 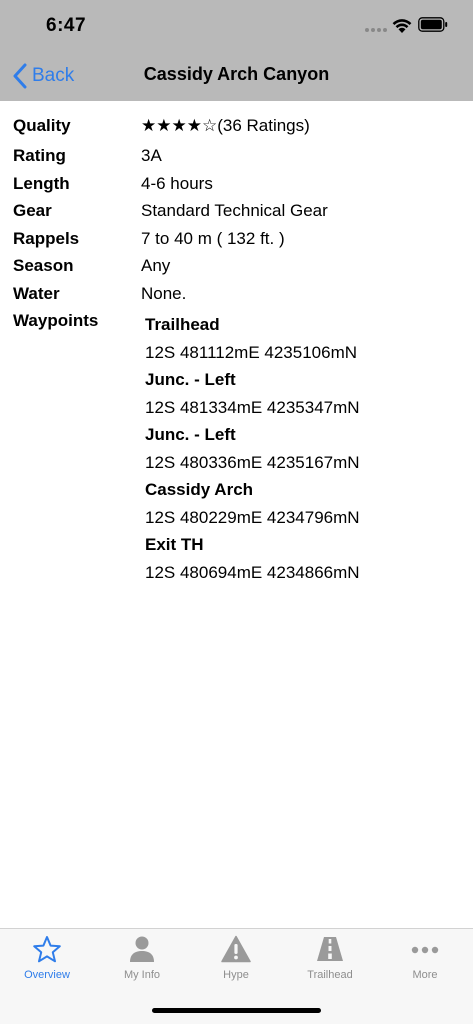 I want to click on detail-row-length: Length 4-6 hours, so click(x=236, y=184).